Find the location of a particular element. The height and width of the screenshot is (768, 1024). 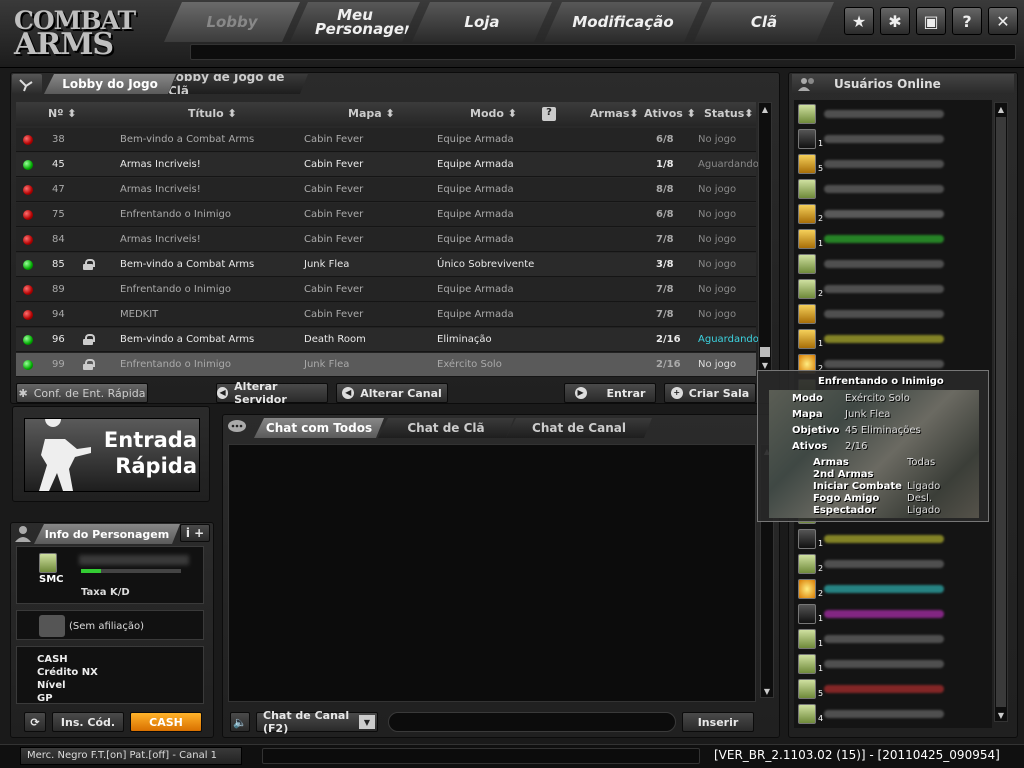

quick-config-button: ✱ Conf. de Ent. Rápida is located at coordinates (82, 393).